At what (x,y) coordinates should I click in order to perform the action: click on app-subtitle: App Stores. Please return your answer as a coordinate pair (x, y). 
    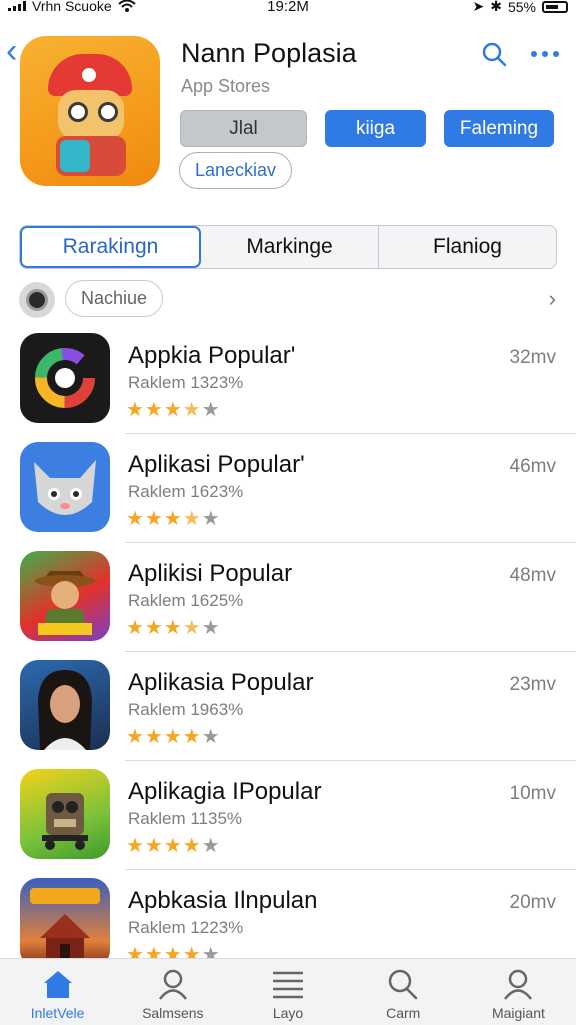
    Looking at the image, I should click on (226, 86).